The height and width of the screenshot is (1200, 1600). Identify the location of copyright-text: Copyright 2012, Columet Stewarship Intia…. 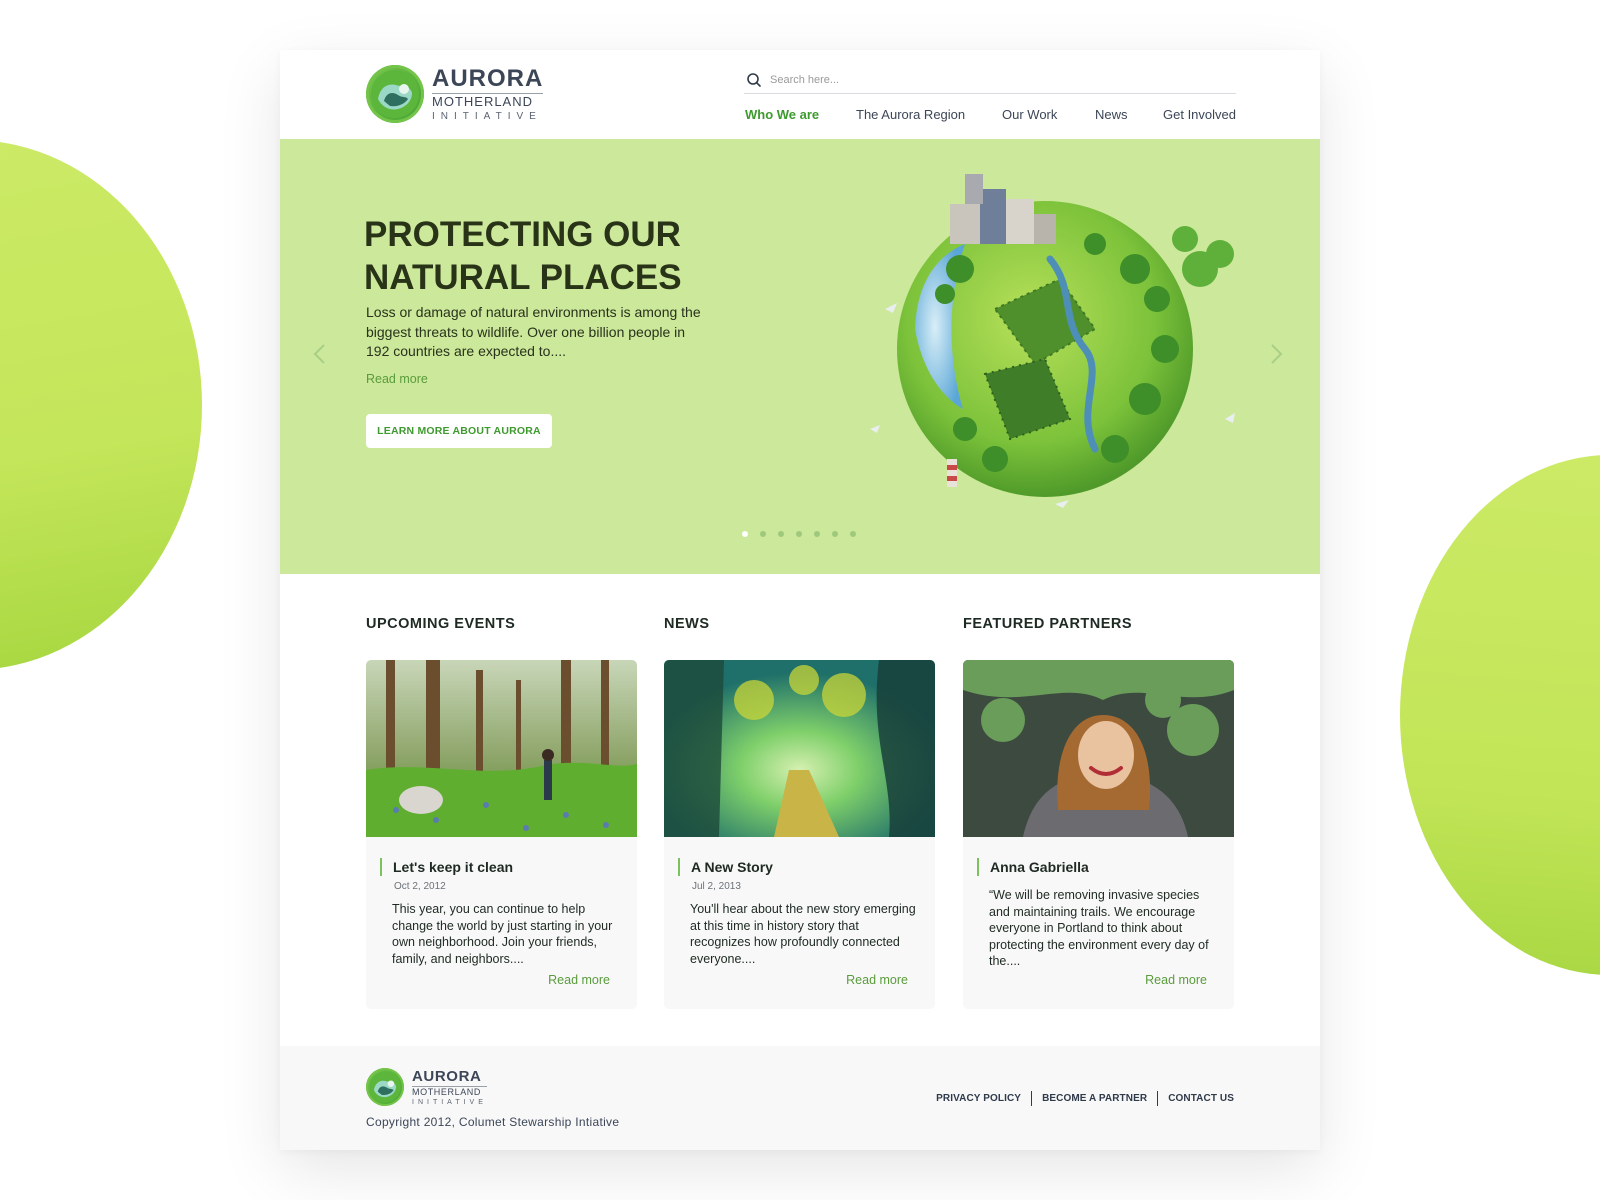
(493, 1122).